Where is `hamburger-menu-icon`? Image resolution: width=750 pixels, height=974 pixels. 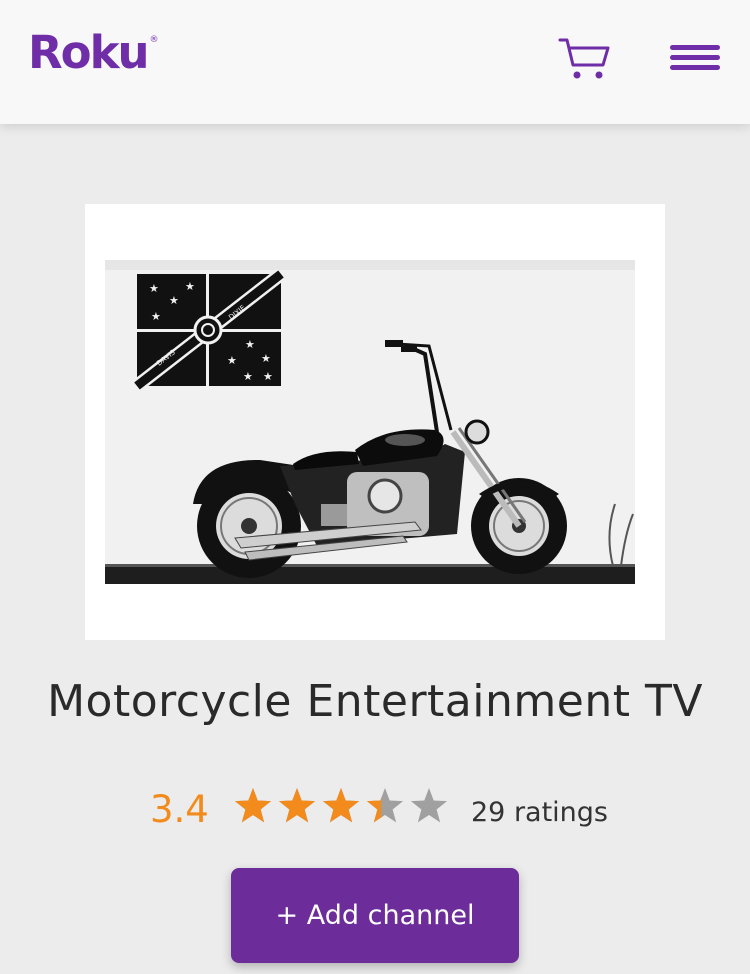
hamburger-menu-icon is located at coordinates (695, 57).